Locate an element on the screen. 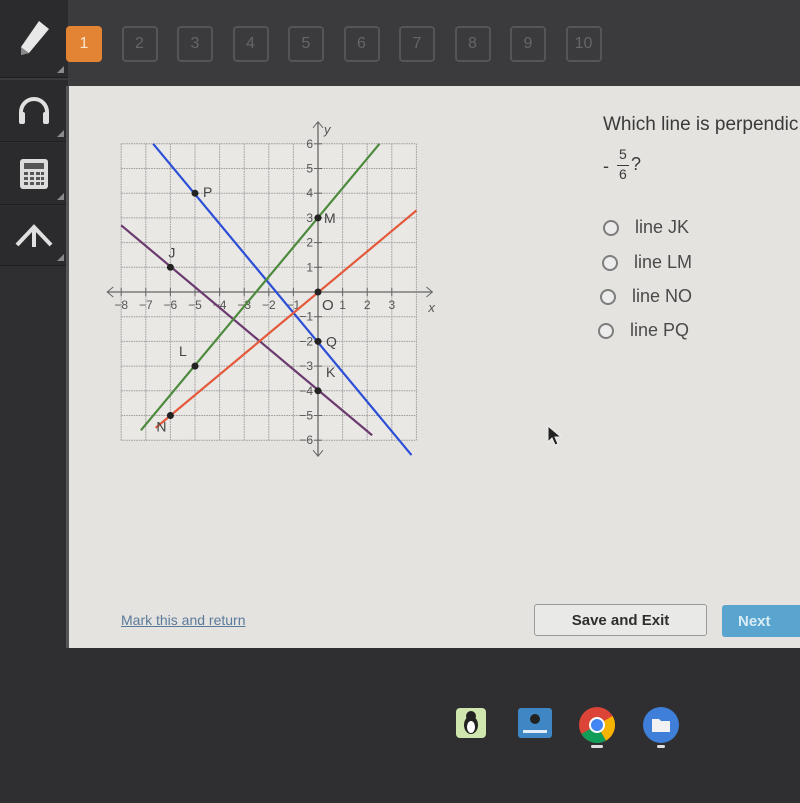  mouse-cursor-icon is located at coordinates (555, 435).